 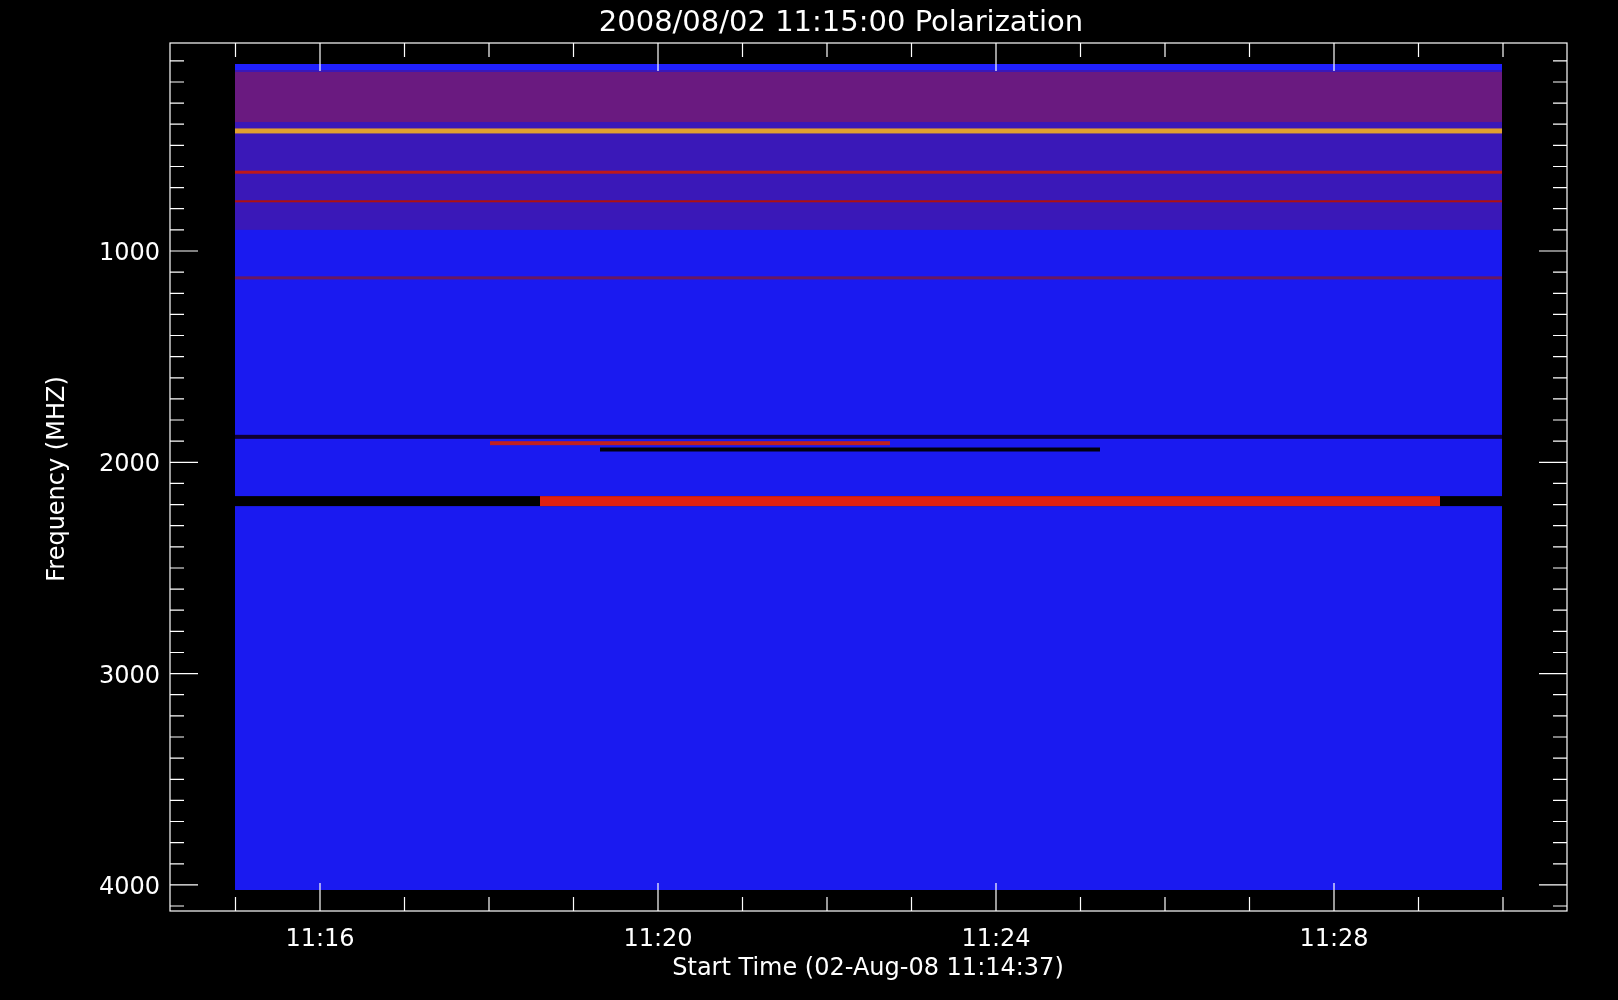 I want to click on tick-label: 11:24, so click(x=996, y=938).